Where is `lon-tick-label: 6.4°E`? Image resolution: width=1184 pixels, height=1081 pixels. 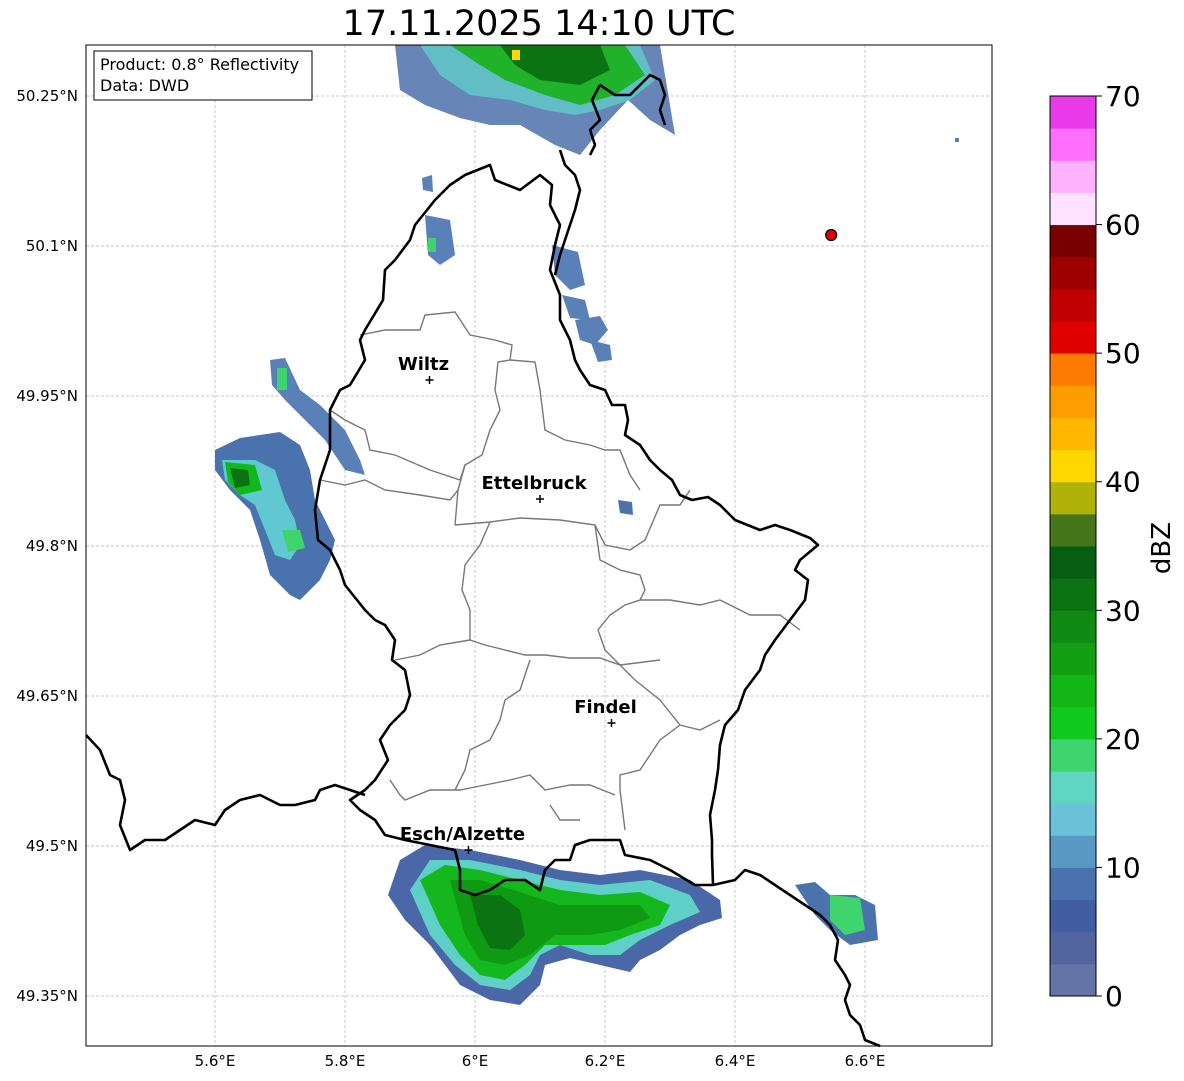 lon-tick-label: 6.4°E is located at coordinates (735, 1061).